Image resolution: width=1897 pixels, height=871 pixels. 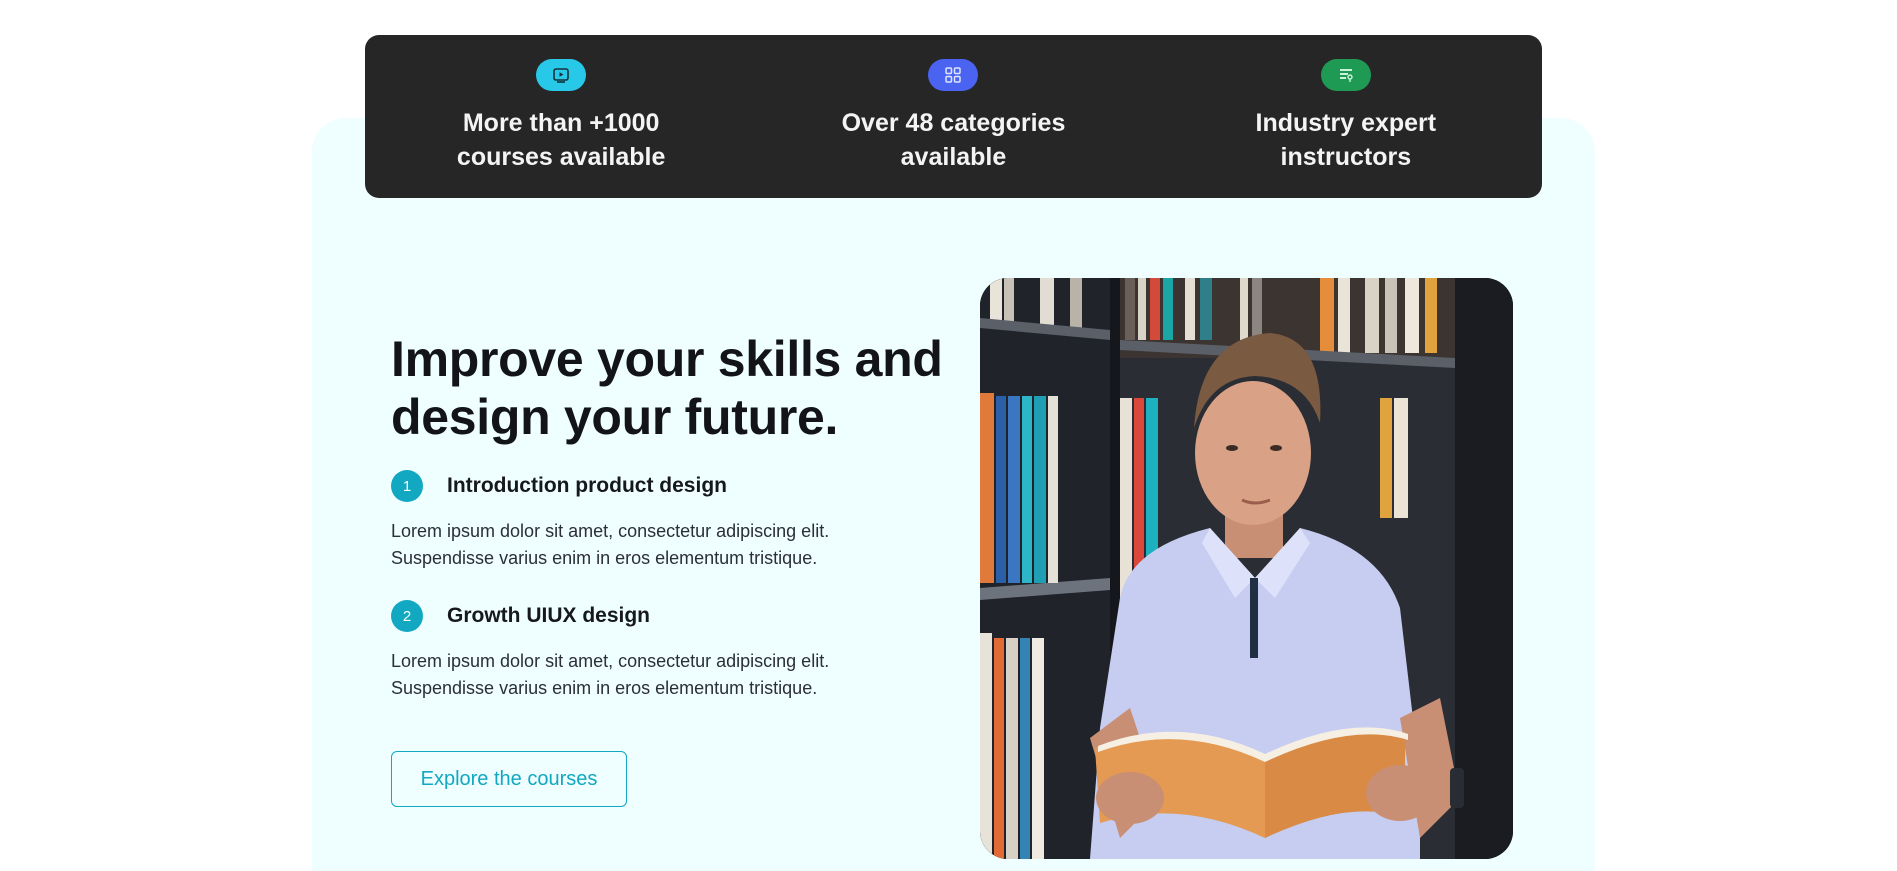 I want to click on stat-courses: More than +1000 courses available, so click(x=561, y=116).